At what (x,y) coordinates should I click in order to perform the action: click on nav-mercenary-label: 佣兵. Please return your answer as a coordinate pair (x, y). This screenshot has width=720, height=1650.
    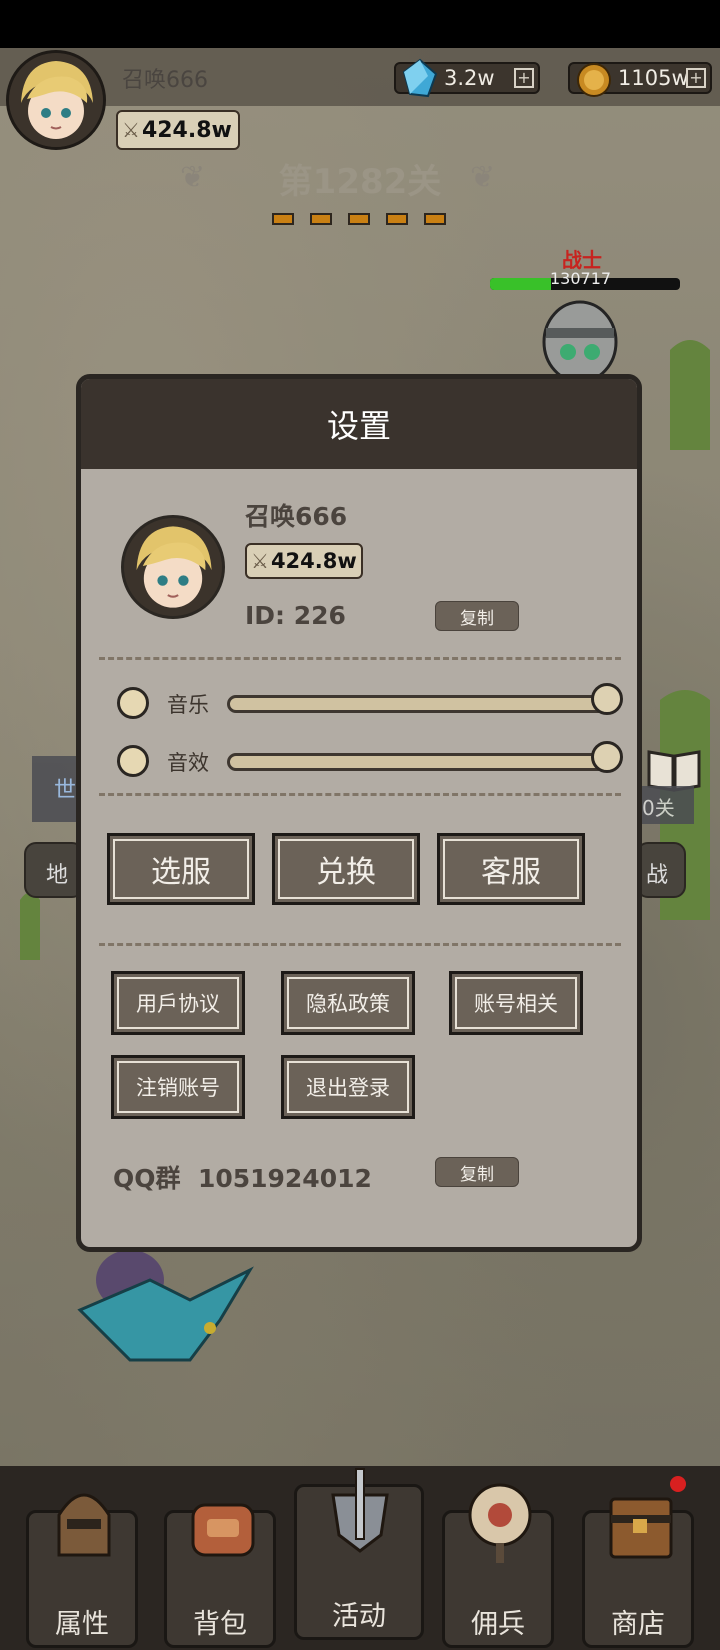
    Looking at the image, I should click on (498, 1624).